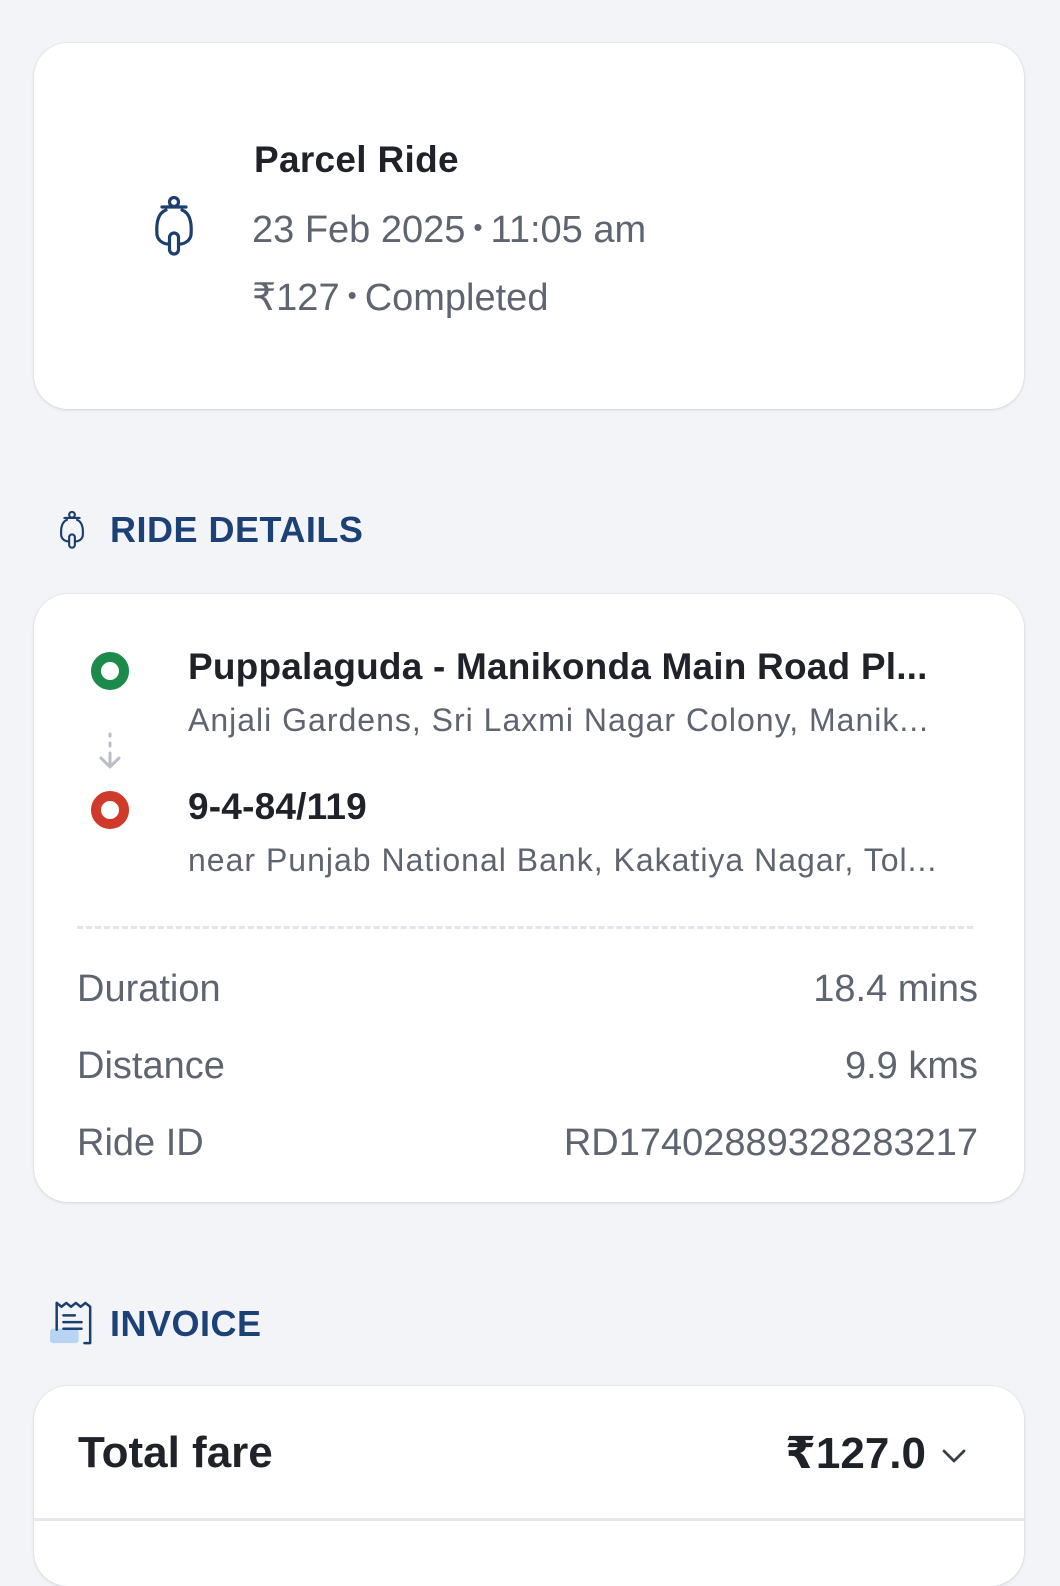 The image size is (1060, 1586). Describe the element at coordinates (110, 810) in the screenshot. I see `drop-marker-icon` at that location.